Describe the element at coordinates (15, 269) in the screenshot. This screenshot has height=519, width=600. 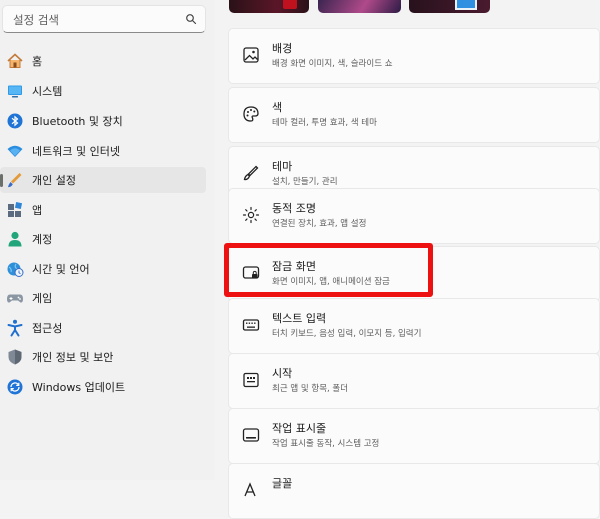
I see `globe-clock-icon` at that location.